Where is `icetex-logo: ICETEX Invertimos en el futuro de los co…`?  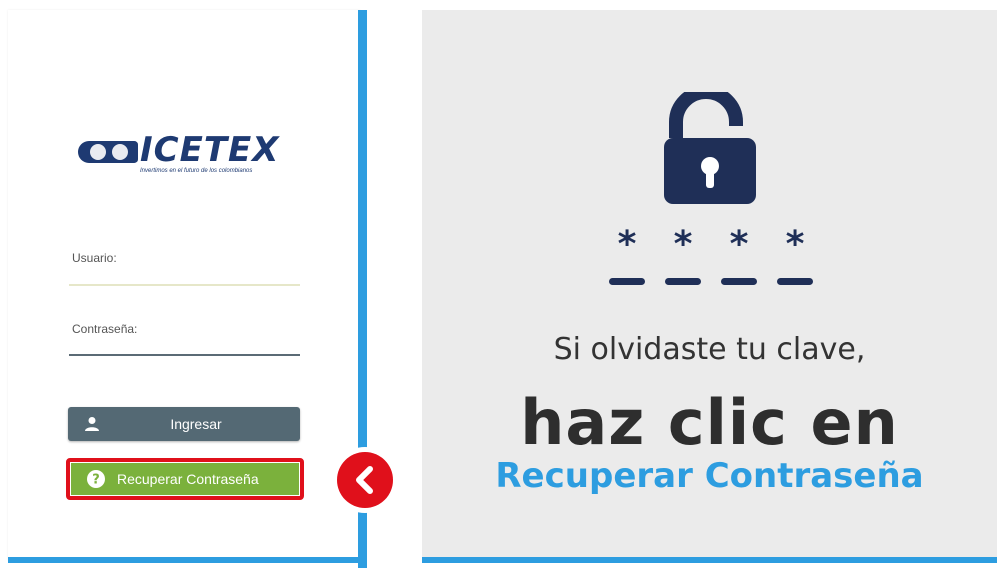 icetex-logo: ICETEX Invertimos en el futuro de los co… is located at coordinates (184, 155).